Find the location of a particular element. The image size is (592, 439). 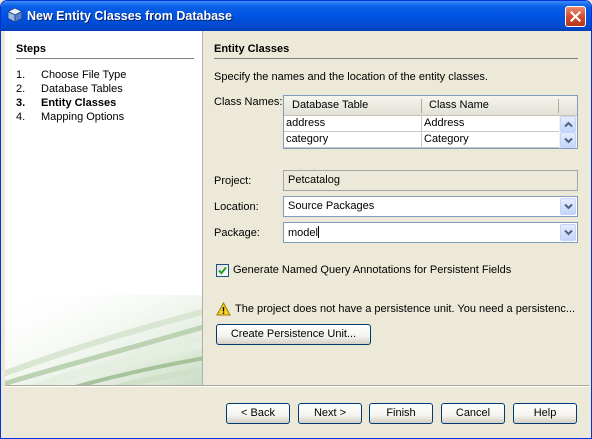

close-icon is located at coordinates (575, 16).